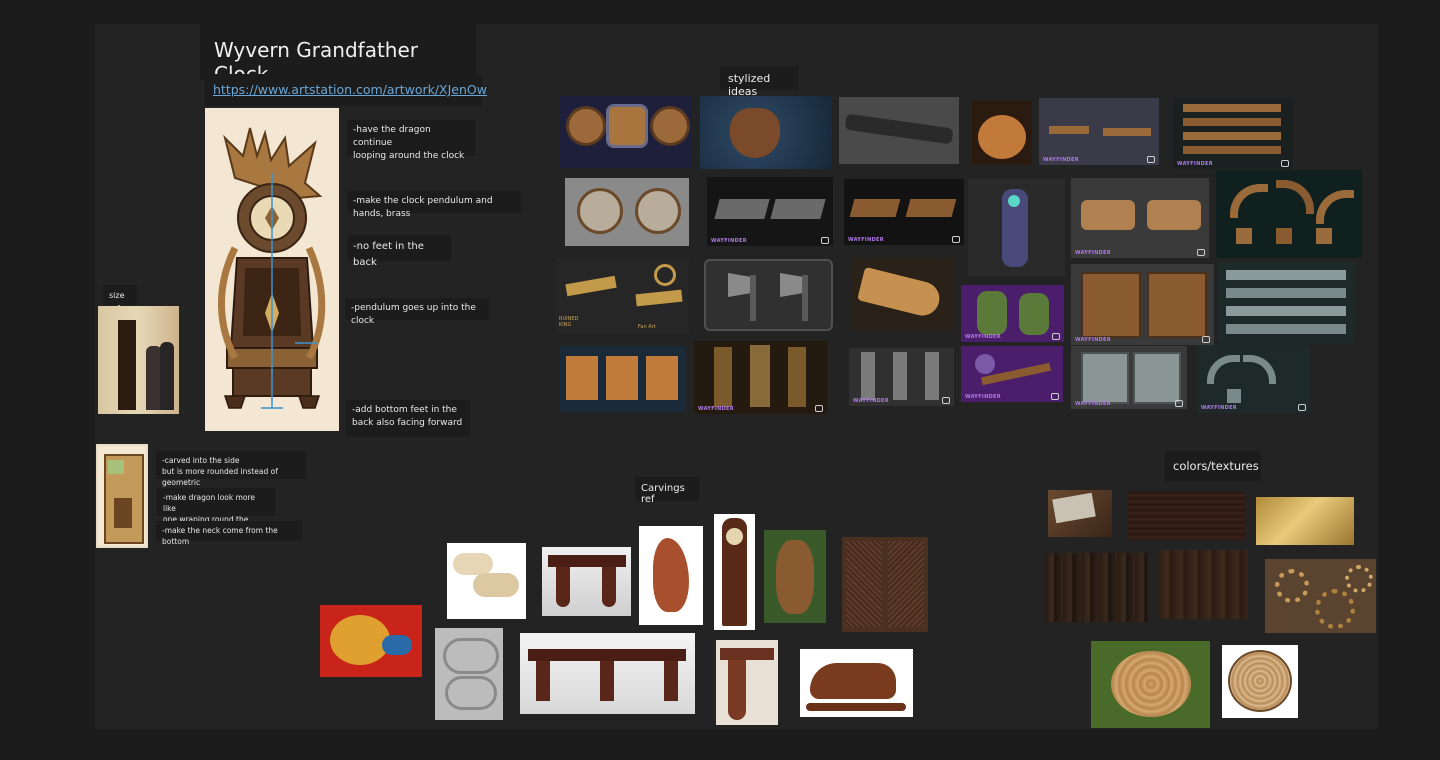 This screenshot has height=760, width=1440. I want to click on bench-shape, so click(1108, 215).